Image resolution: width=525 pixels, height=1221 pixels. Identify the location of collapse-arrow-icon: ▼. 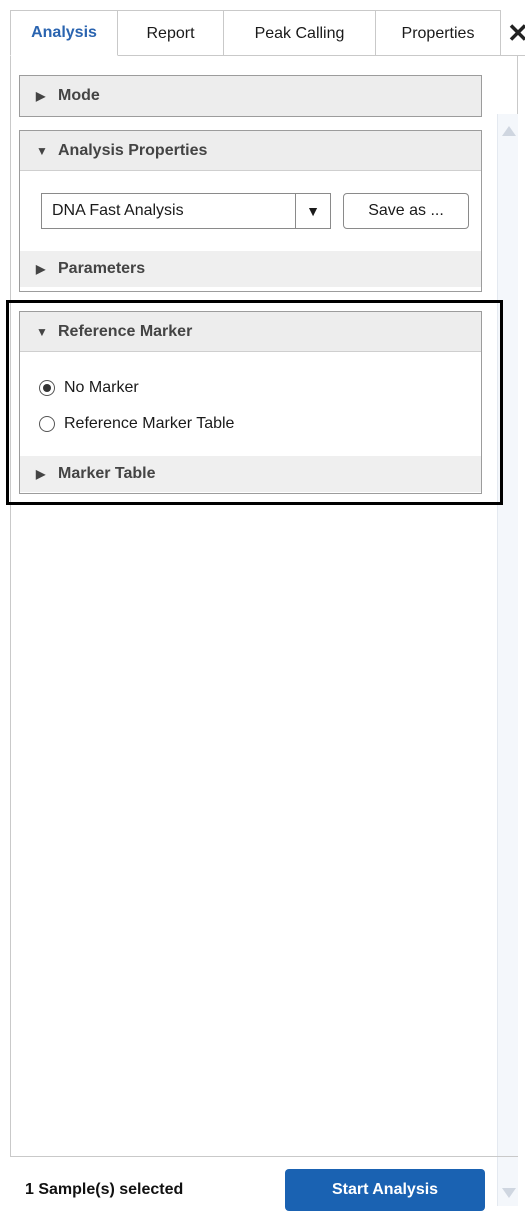
(42, 150).